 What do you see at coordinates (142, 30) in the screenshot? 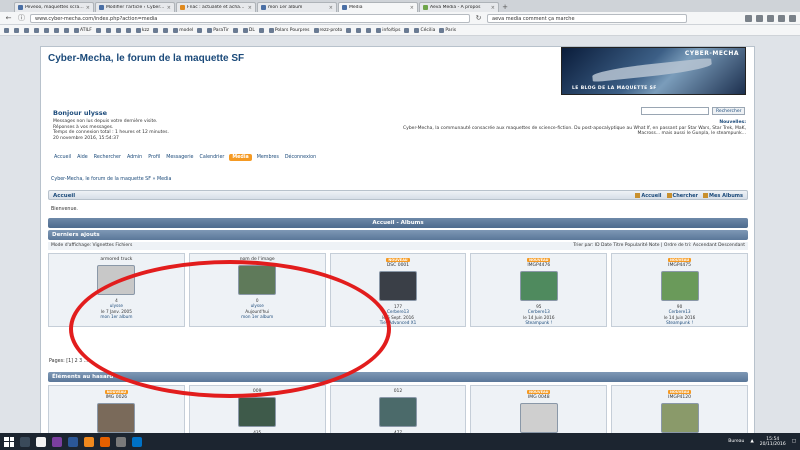
I see `bookmark-item: kzz` at bounding box center [142, 30].